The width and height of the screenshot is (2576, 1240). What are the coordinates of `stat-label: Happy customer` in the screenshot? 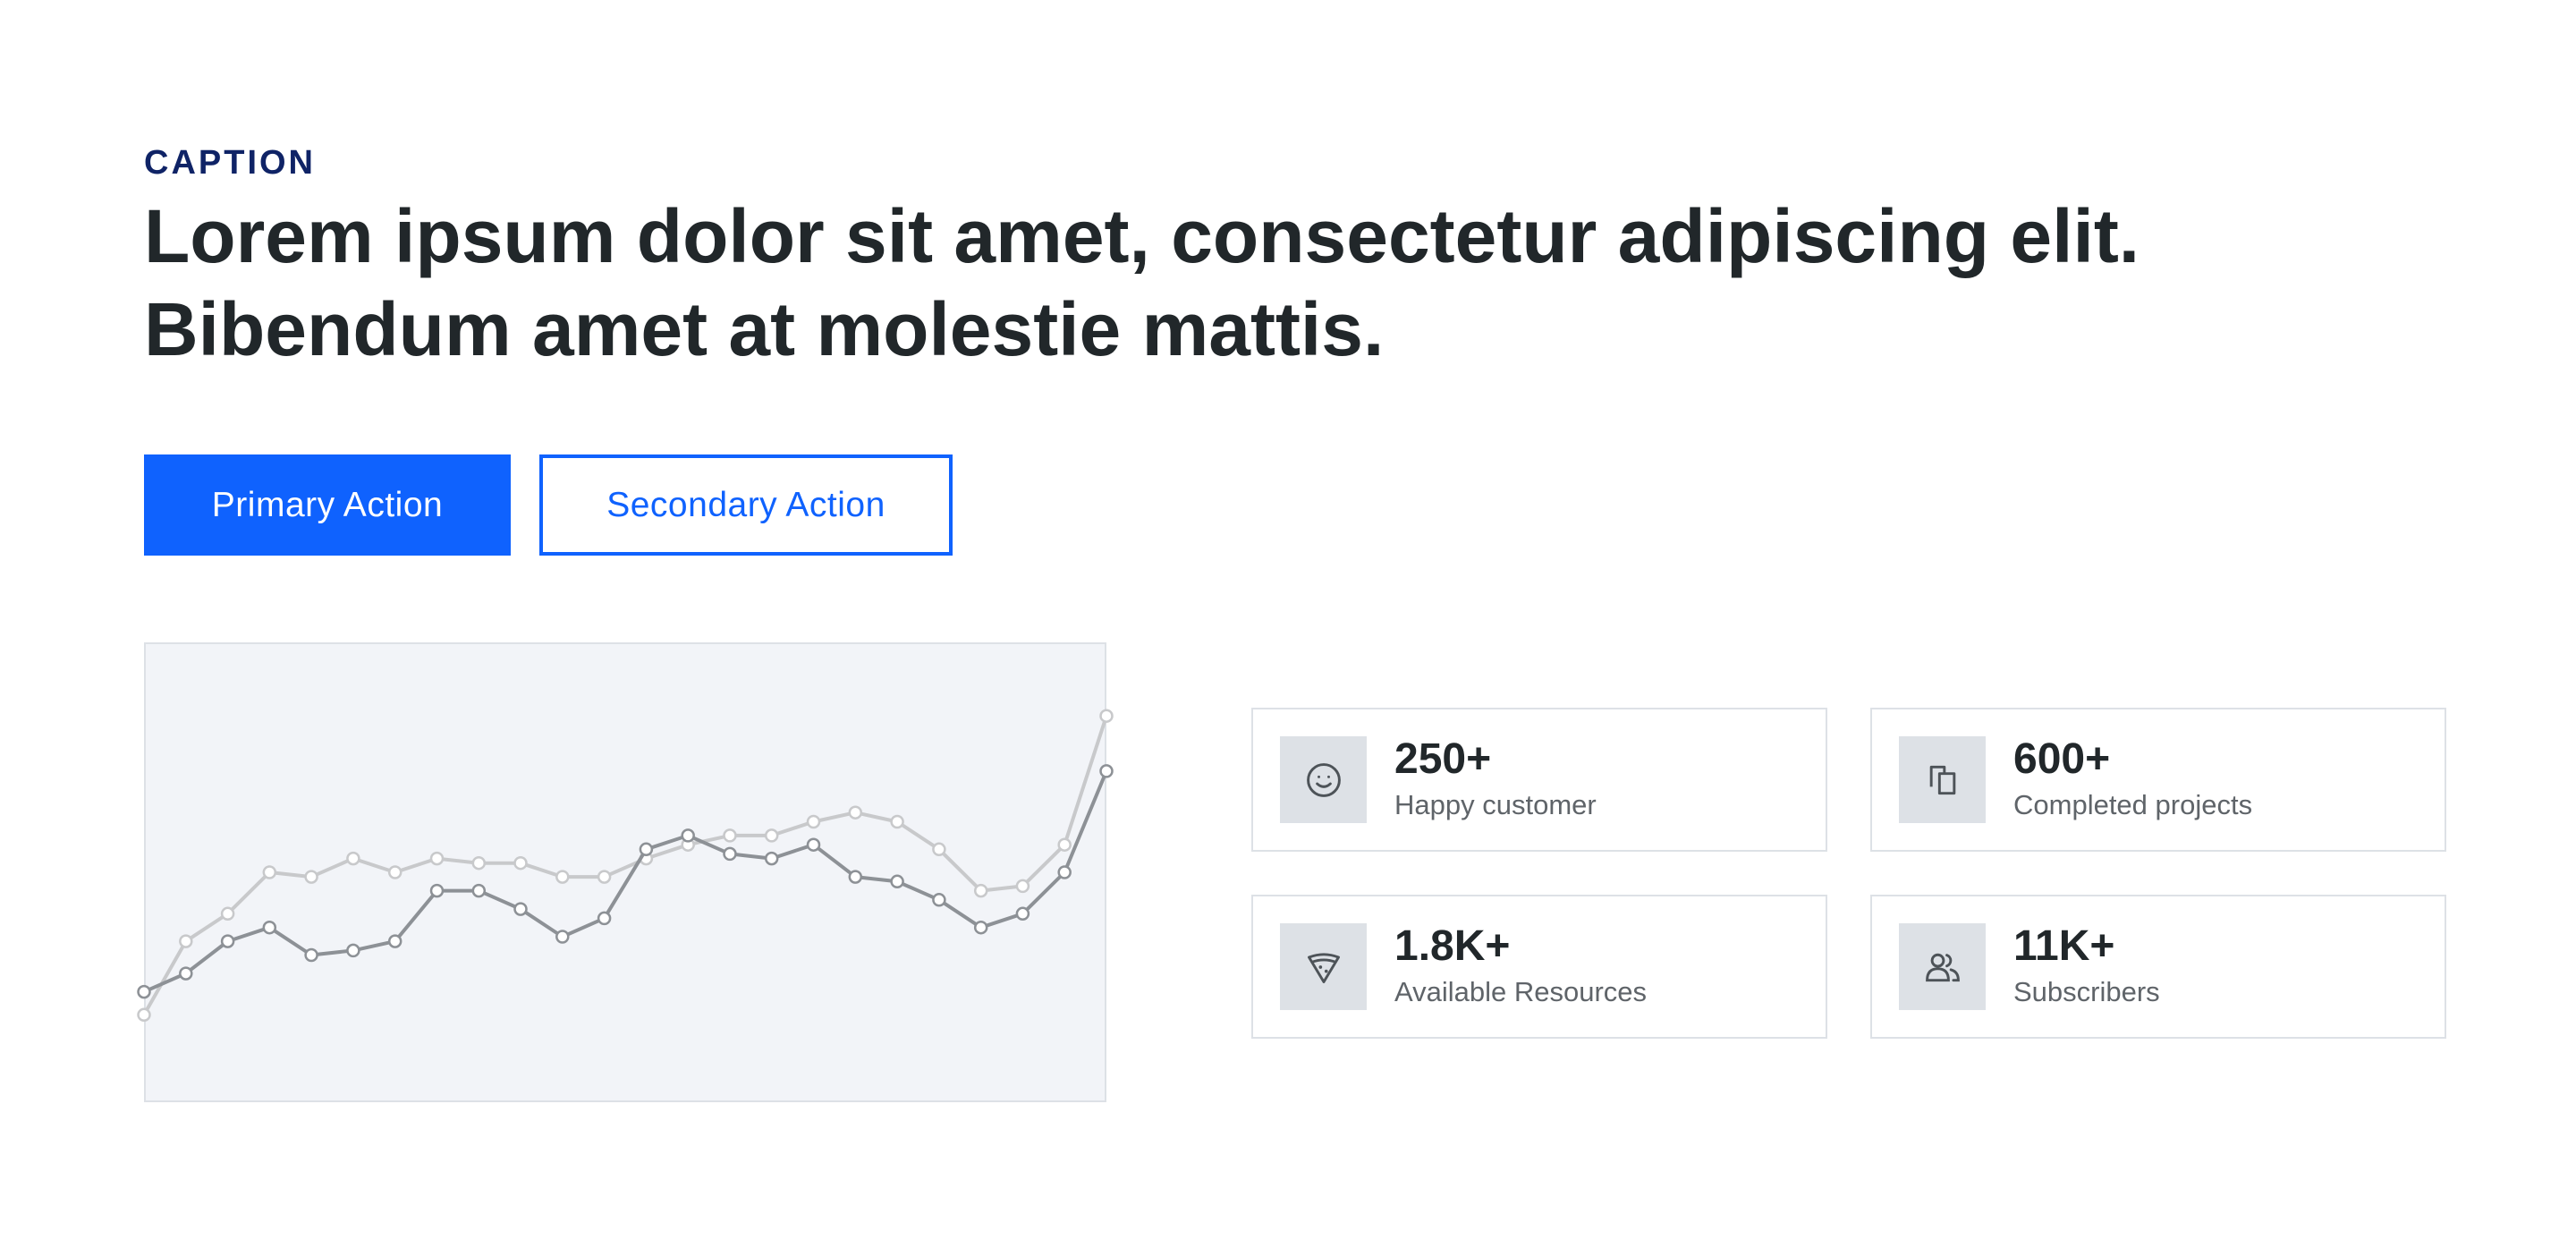 It's located at (1495, 804).